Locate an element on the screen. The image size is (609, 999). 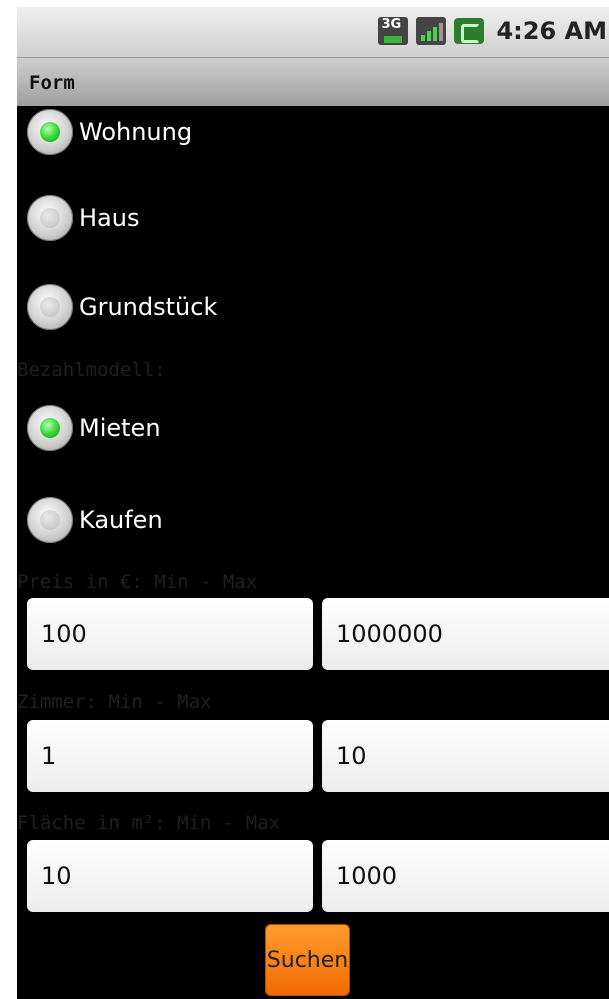
3g-icon: 3G is located at coordinates (393, 31).